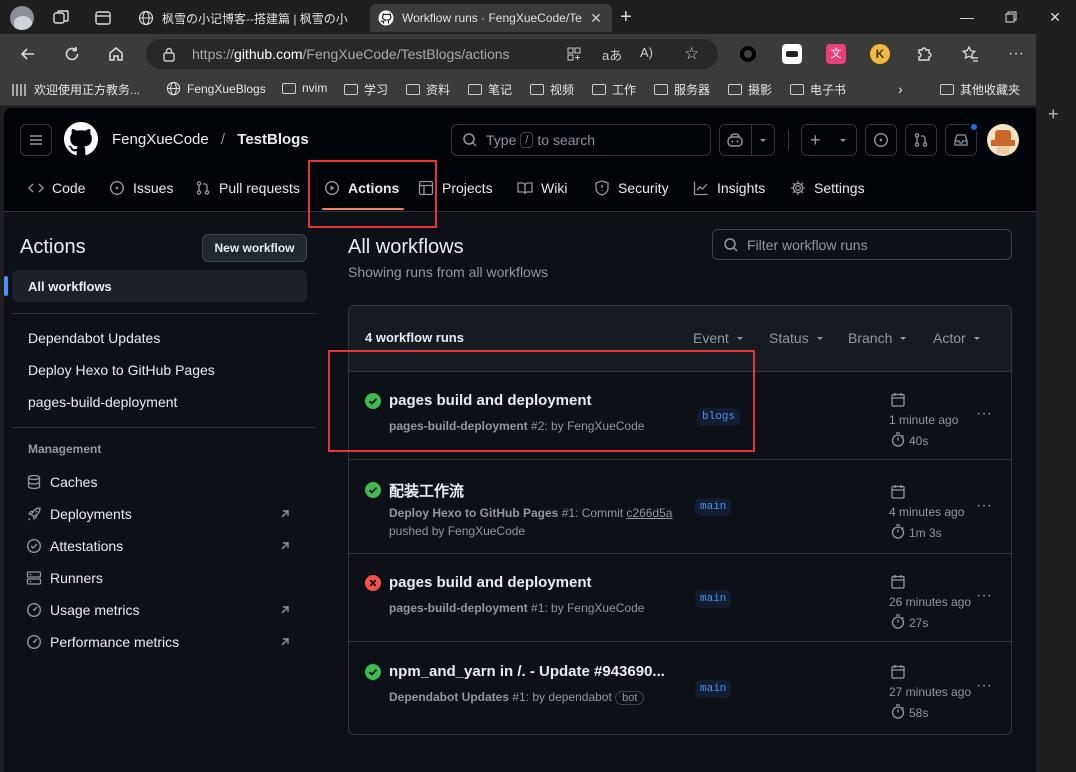 The height and width of the screenshot is (772, 1076). Describe the element at coordinates (626, 17) in the screenshot. I see `new-tab-button: +` at that location.